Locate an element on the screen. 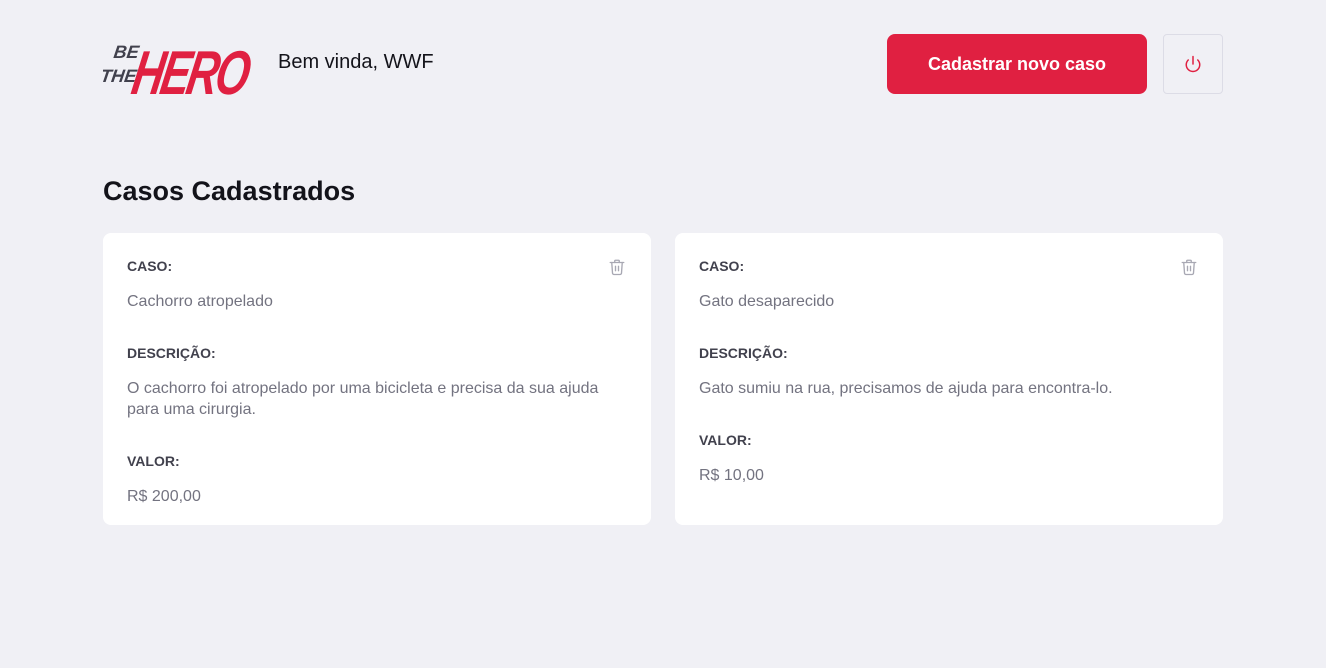 This screenshot has height=668, width=1326. value-amount: R$ 10,00 is located at coordinates (731, 475).